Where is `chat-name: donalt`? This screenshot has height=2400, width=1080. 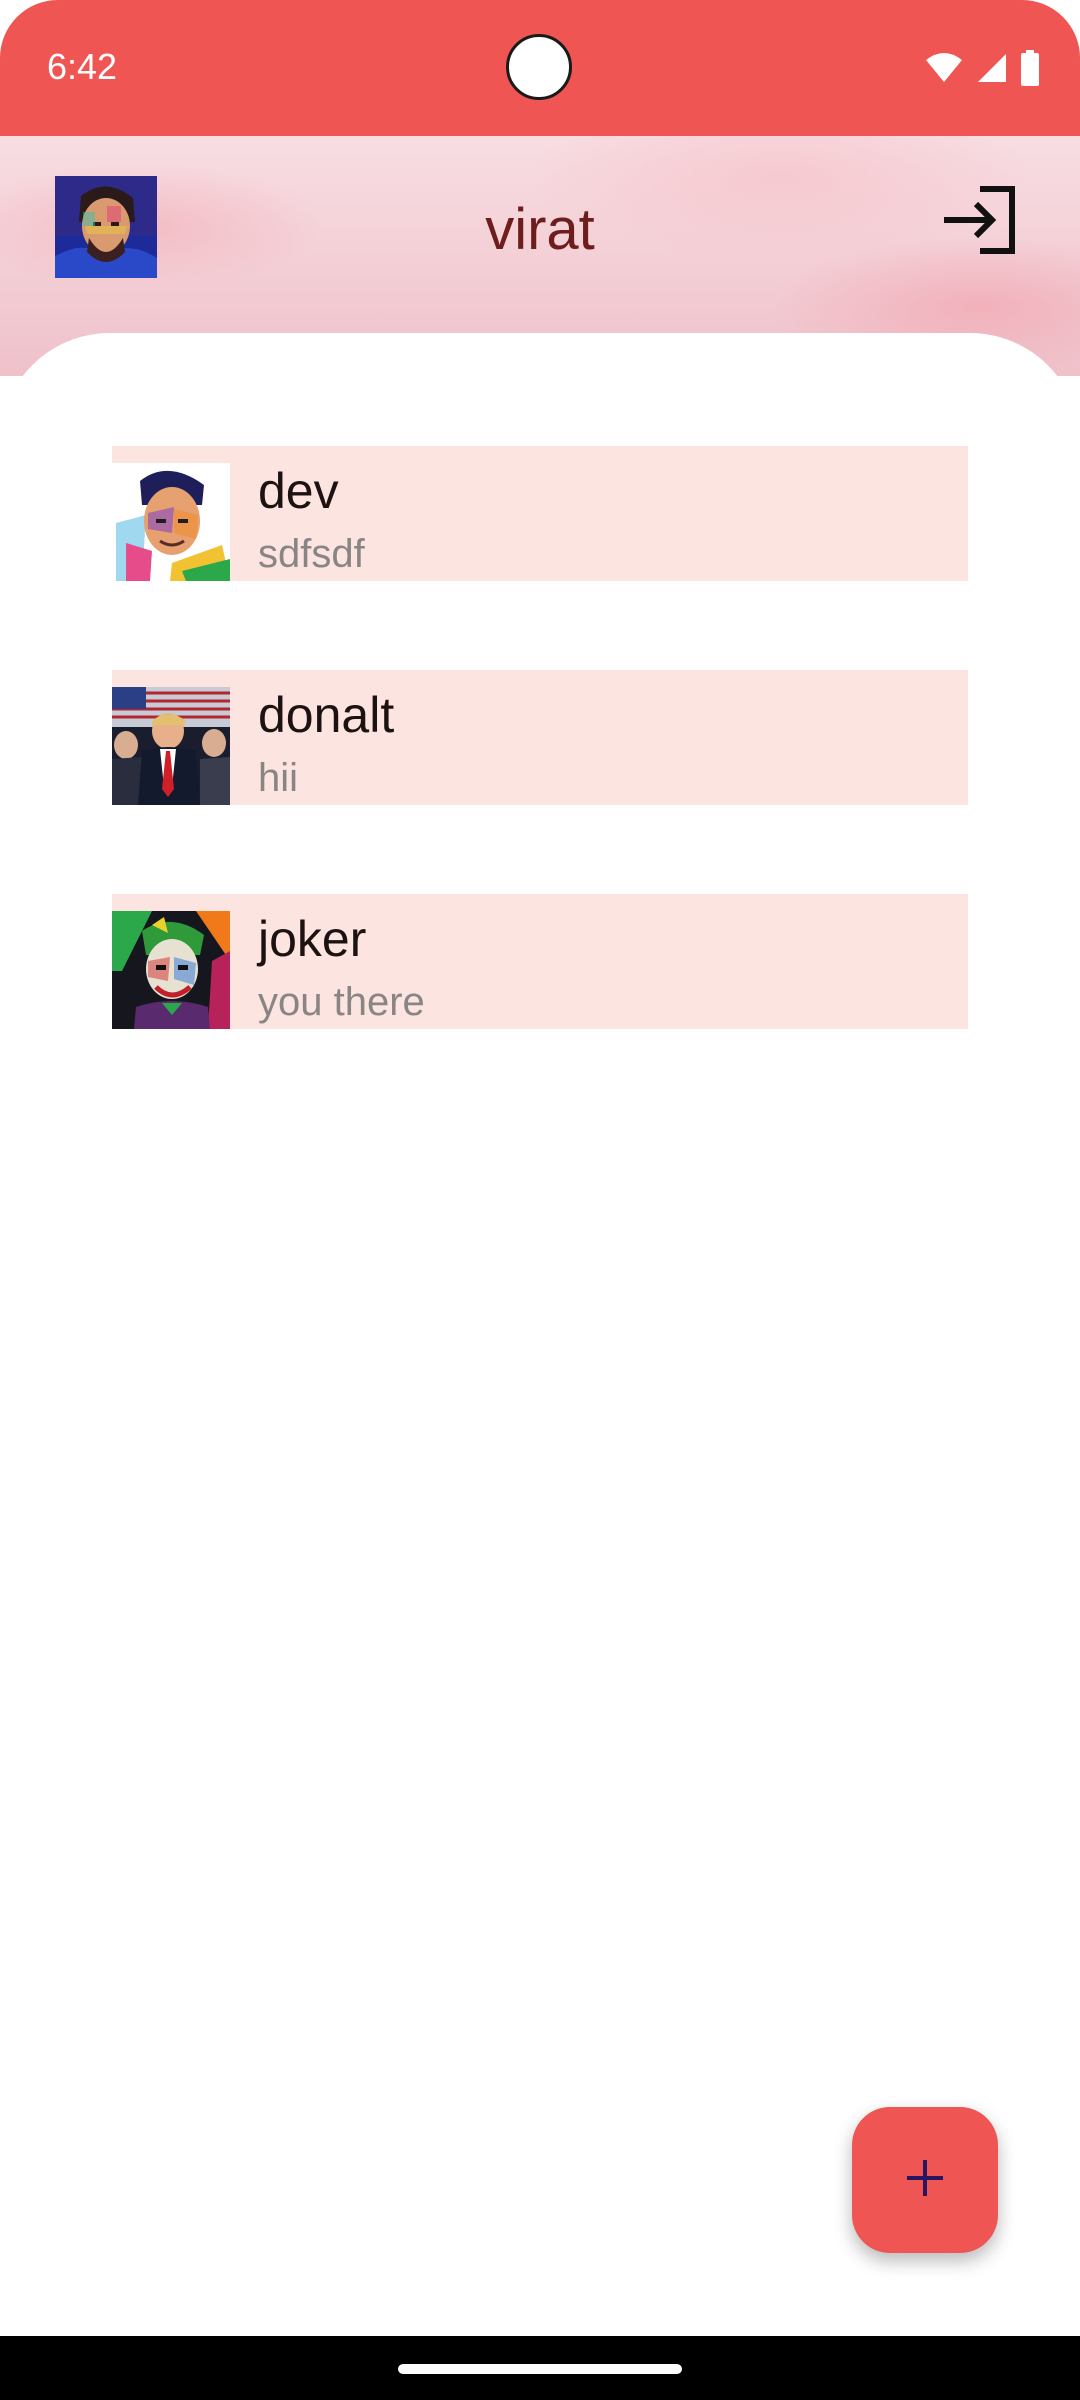 chat-name: donalt is located at coordinates (326, 715).